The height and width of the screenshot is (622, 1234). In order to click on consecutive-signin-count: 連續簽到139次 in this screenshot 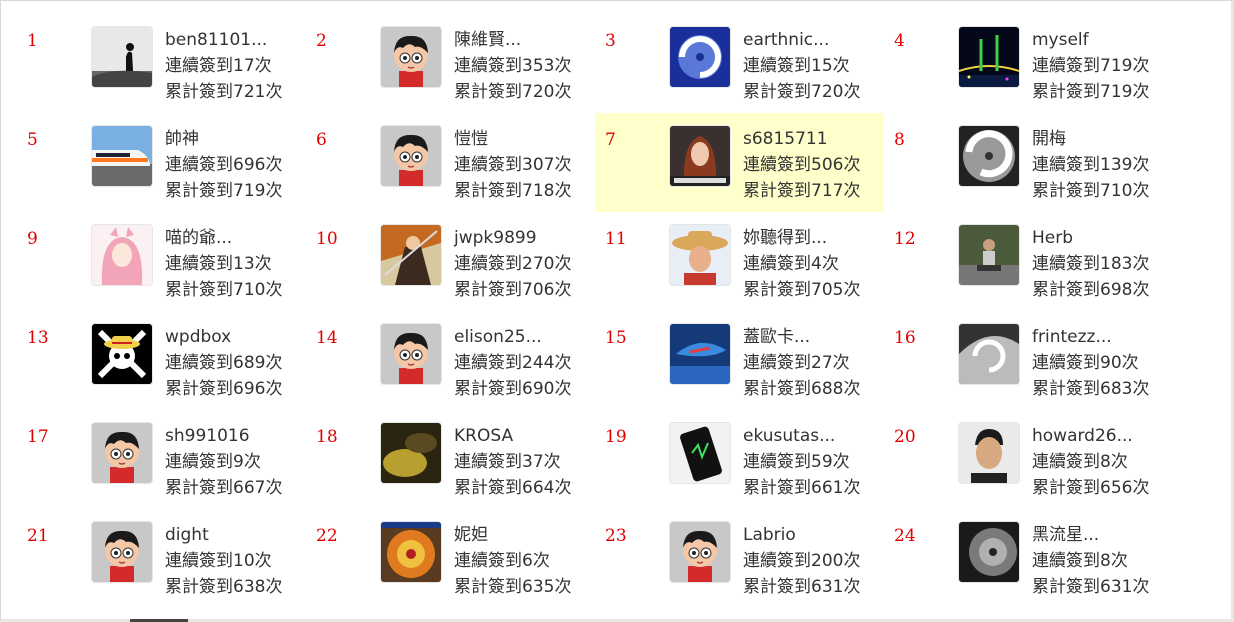, I will do `click(1091, 165)`.